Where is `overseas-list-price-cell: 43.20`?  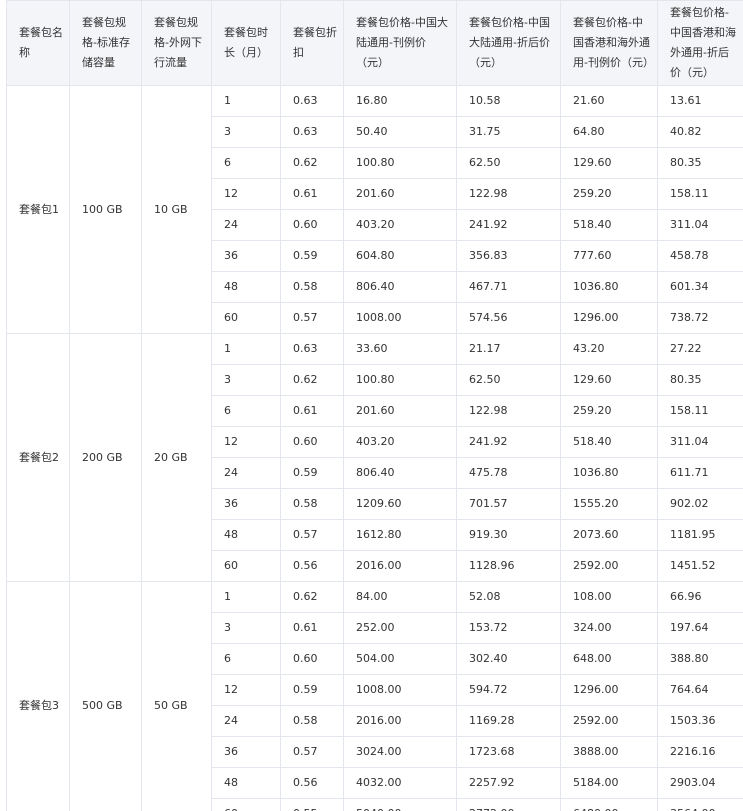
overseas-list-price-cell: 43.20 is located at coordinates (609, 349).